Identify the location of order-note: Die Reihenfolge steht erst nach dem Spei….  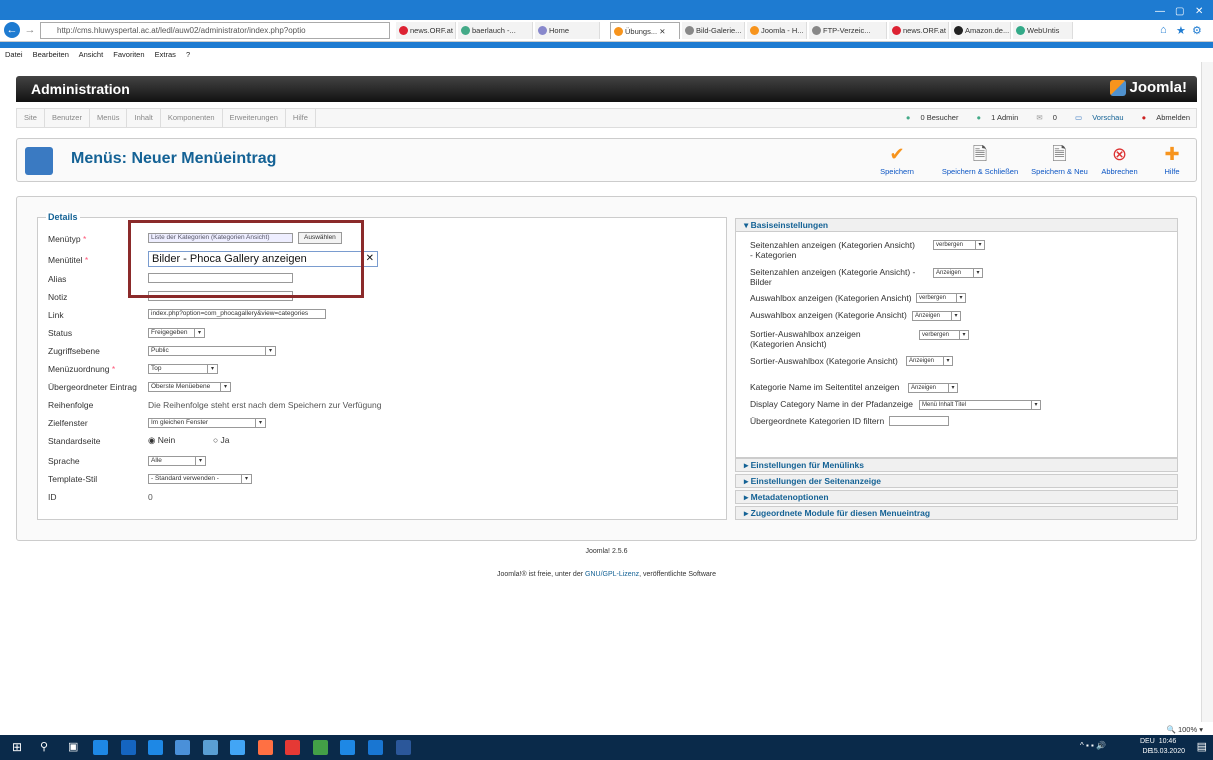
(265, 405).